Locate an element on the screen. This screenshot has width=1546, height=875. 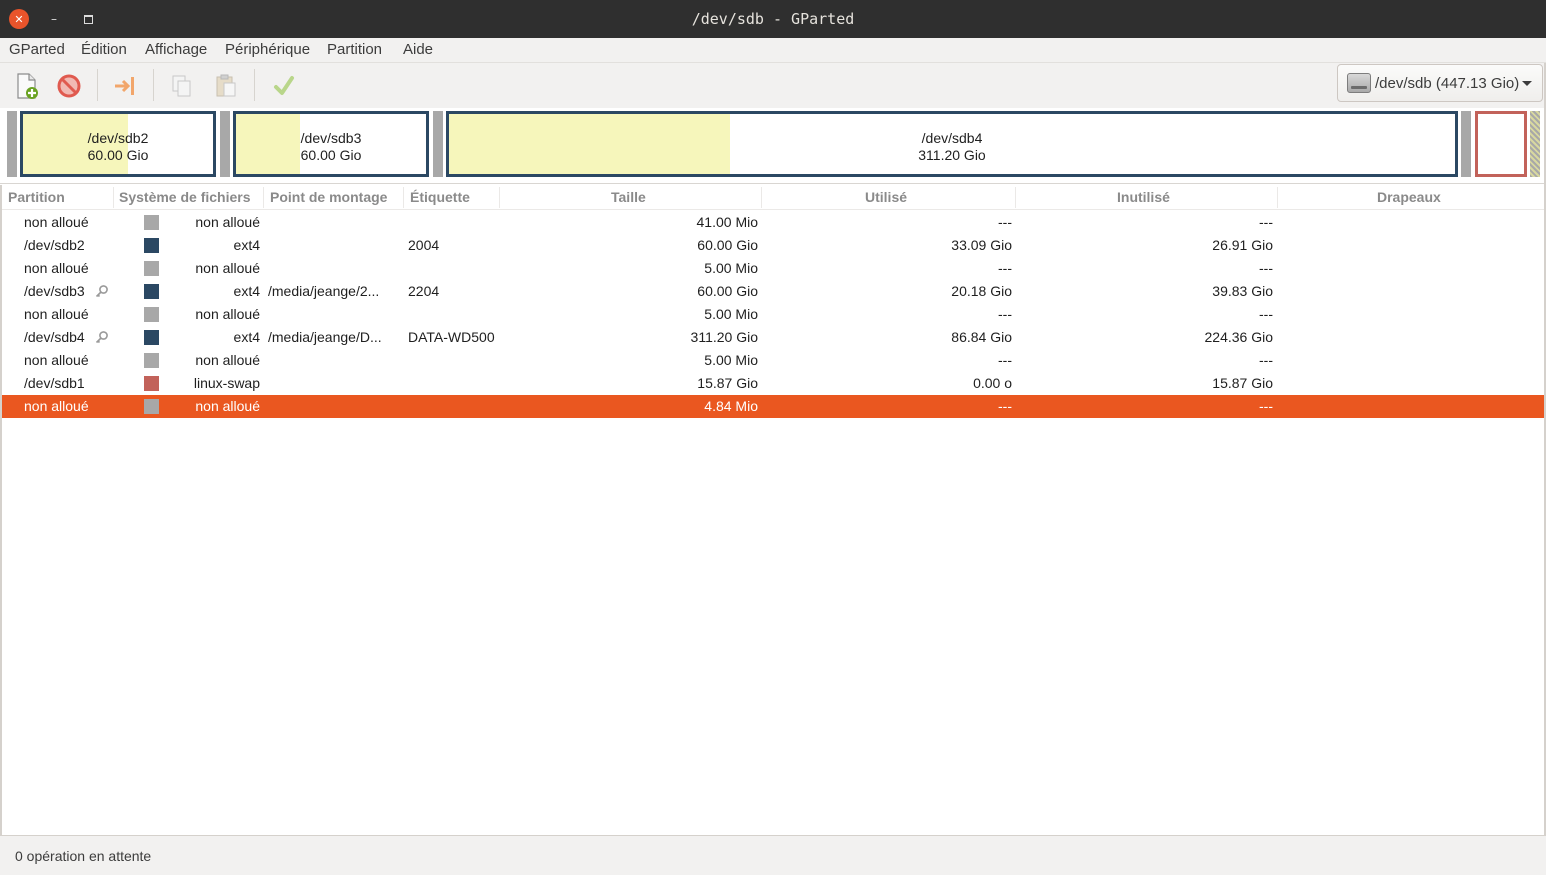
column-header-flags: Drapeaux is located at coordinates (1409, 197).